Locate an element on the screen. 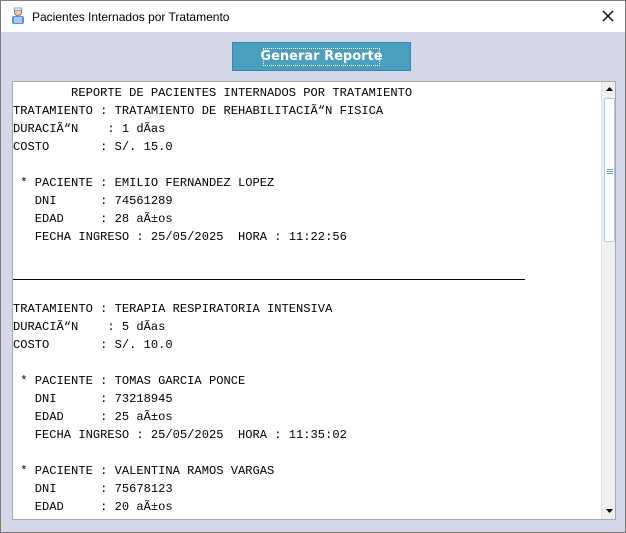 The height and width of the screenshot is (533, 626). scroll-thumb is located at coordinates (609, 170).